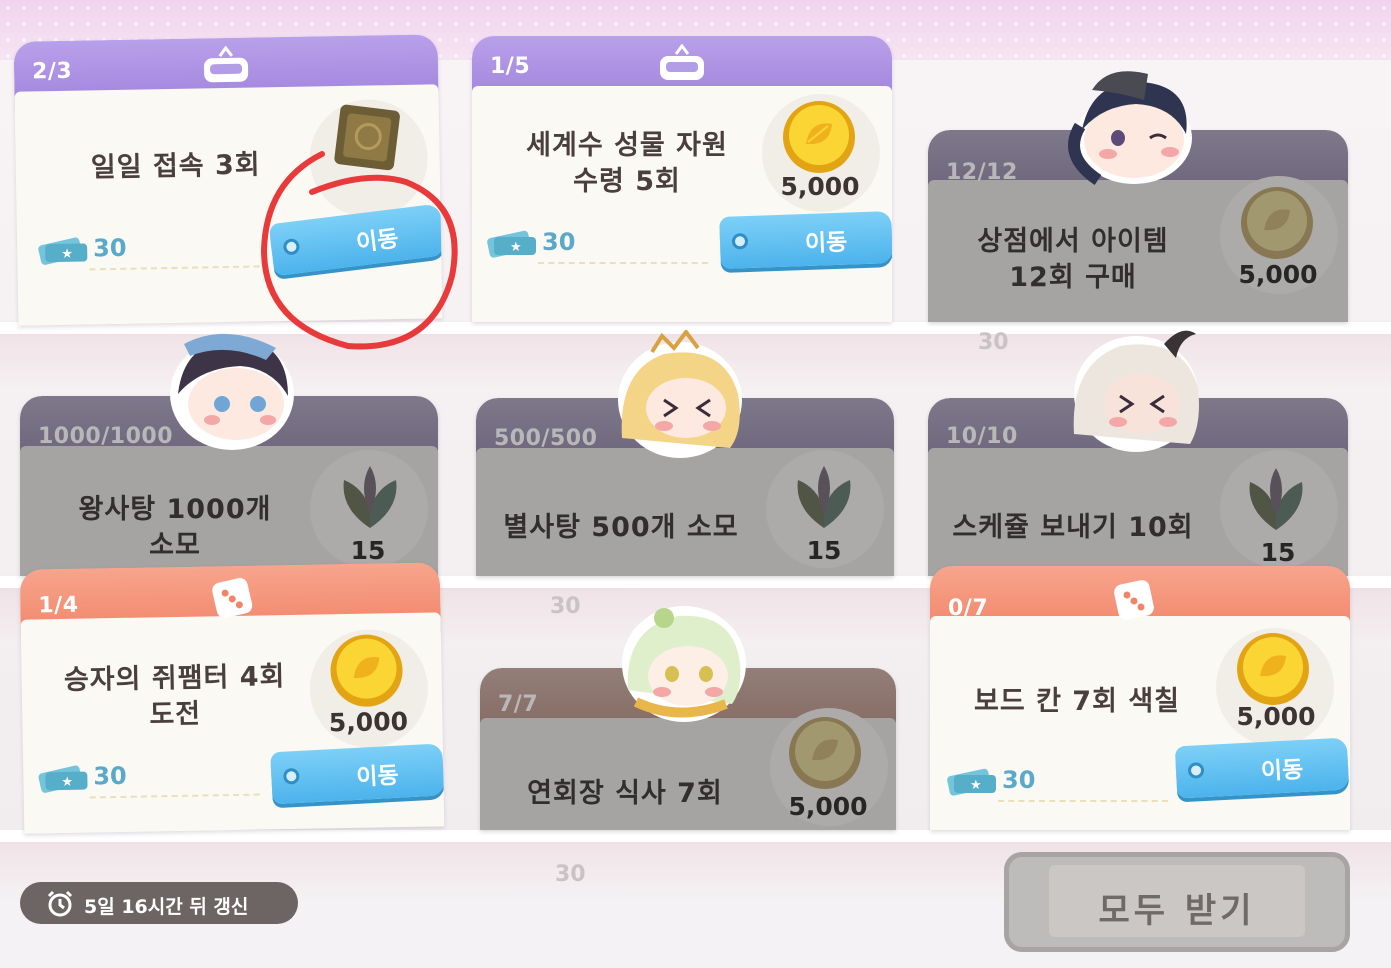 Image resolution: width=1391 pixels, height=968 pixels. Describe the element at coordinates (1136, 391) in the screenshot. I see `character-sticker-white-hair` at that location.